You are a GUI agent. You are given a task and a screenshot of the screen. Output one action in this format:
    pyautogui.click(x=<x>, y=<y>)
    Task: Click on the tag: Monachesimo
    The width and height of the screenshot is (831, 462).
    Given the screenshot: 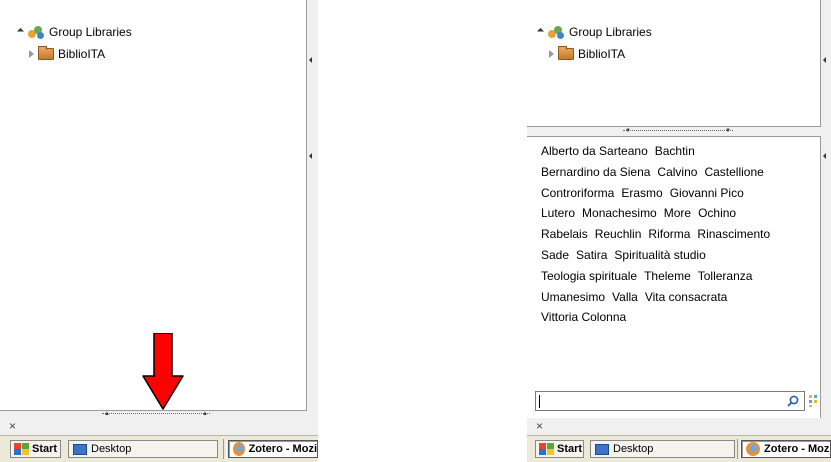 What is the action you would take?
    pyautogui.click(x=619, y=213)
    